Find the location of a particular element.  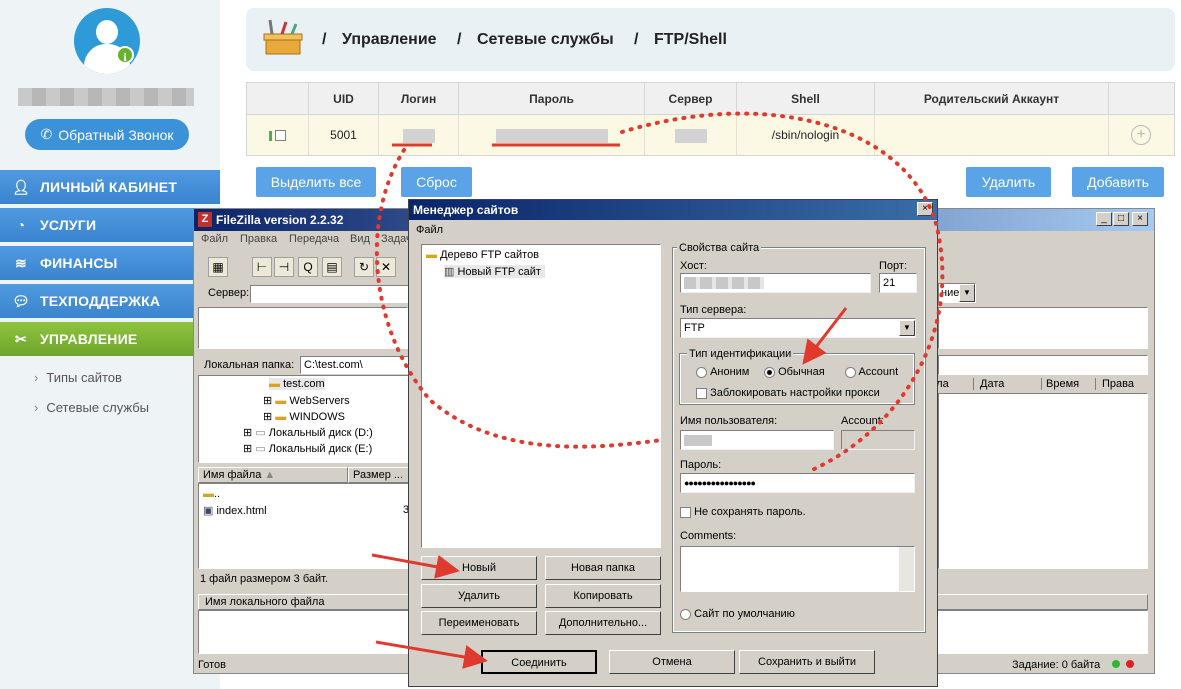

comments-scrollbar is located at coordinates (906, 569).